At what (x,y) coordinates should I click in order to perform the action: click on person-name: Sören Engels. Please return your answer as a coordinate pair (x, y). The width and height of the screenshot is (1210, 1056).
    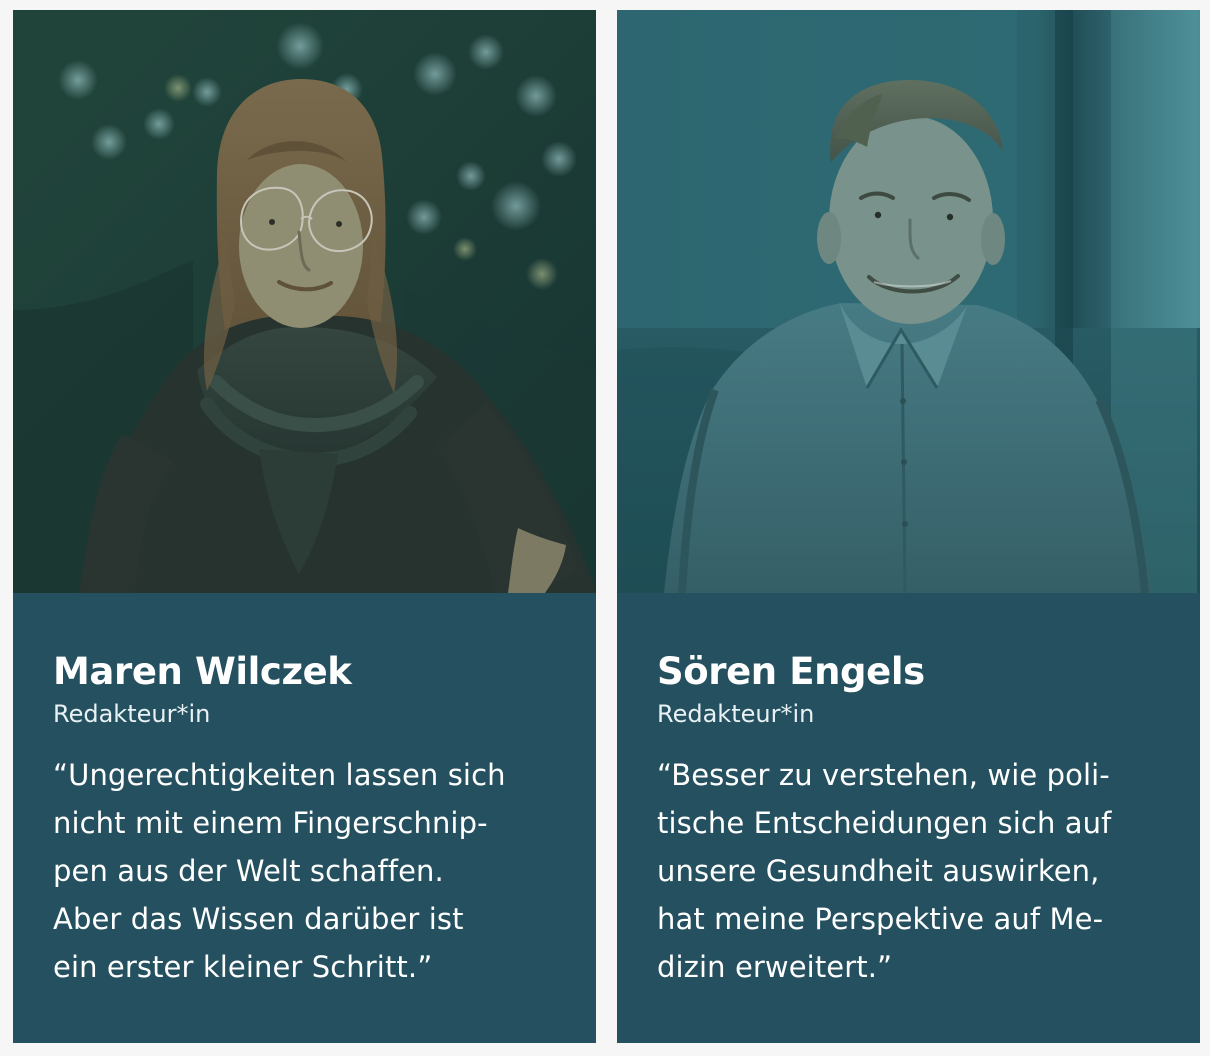
    Looking at the image, I should click on (791, 671).